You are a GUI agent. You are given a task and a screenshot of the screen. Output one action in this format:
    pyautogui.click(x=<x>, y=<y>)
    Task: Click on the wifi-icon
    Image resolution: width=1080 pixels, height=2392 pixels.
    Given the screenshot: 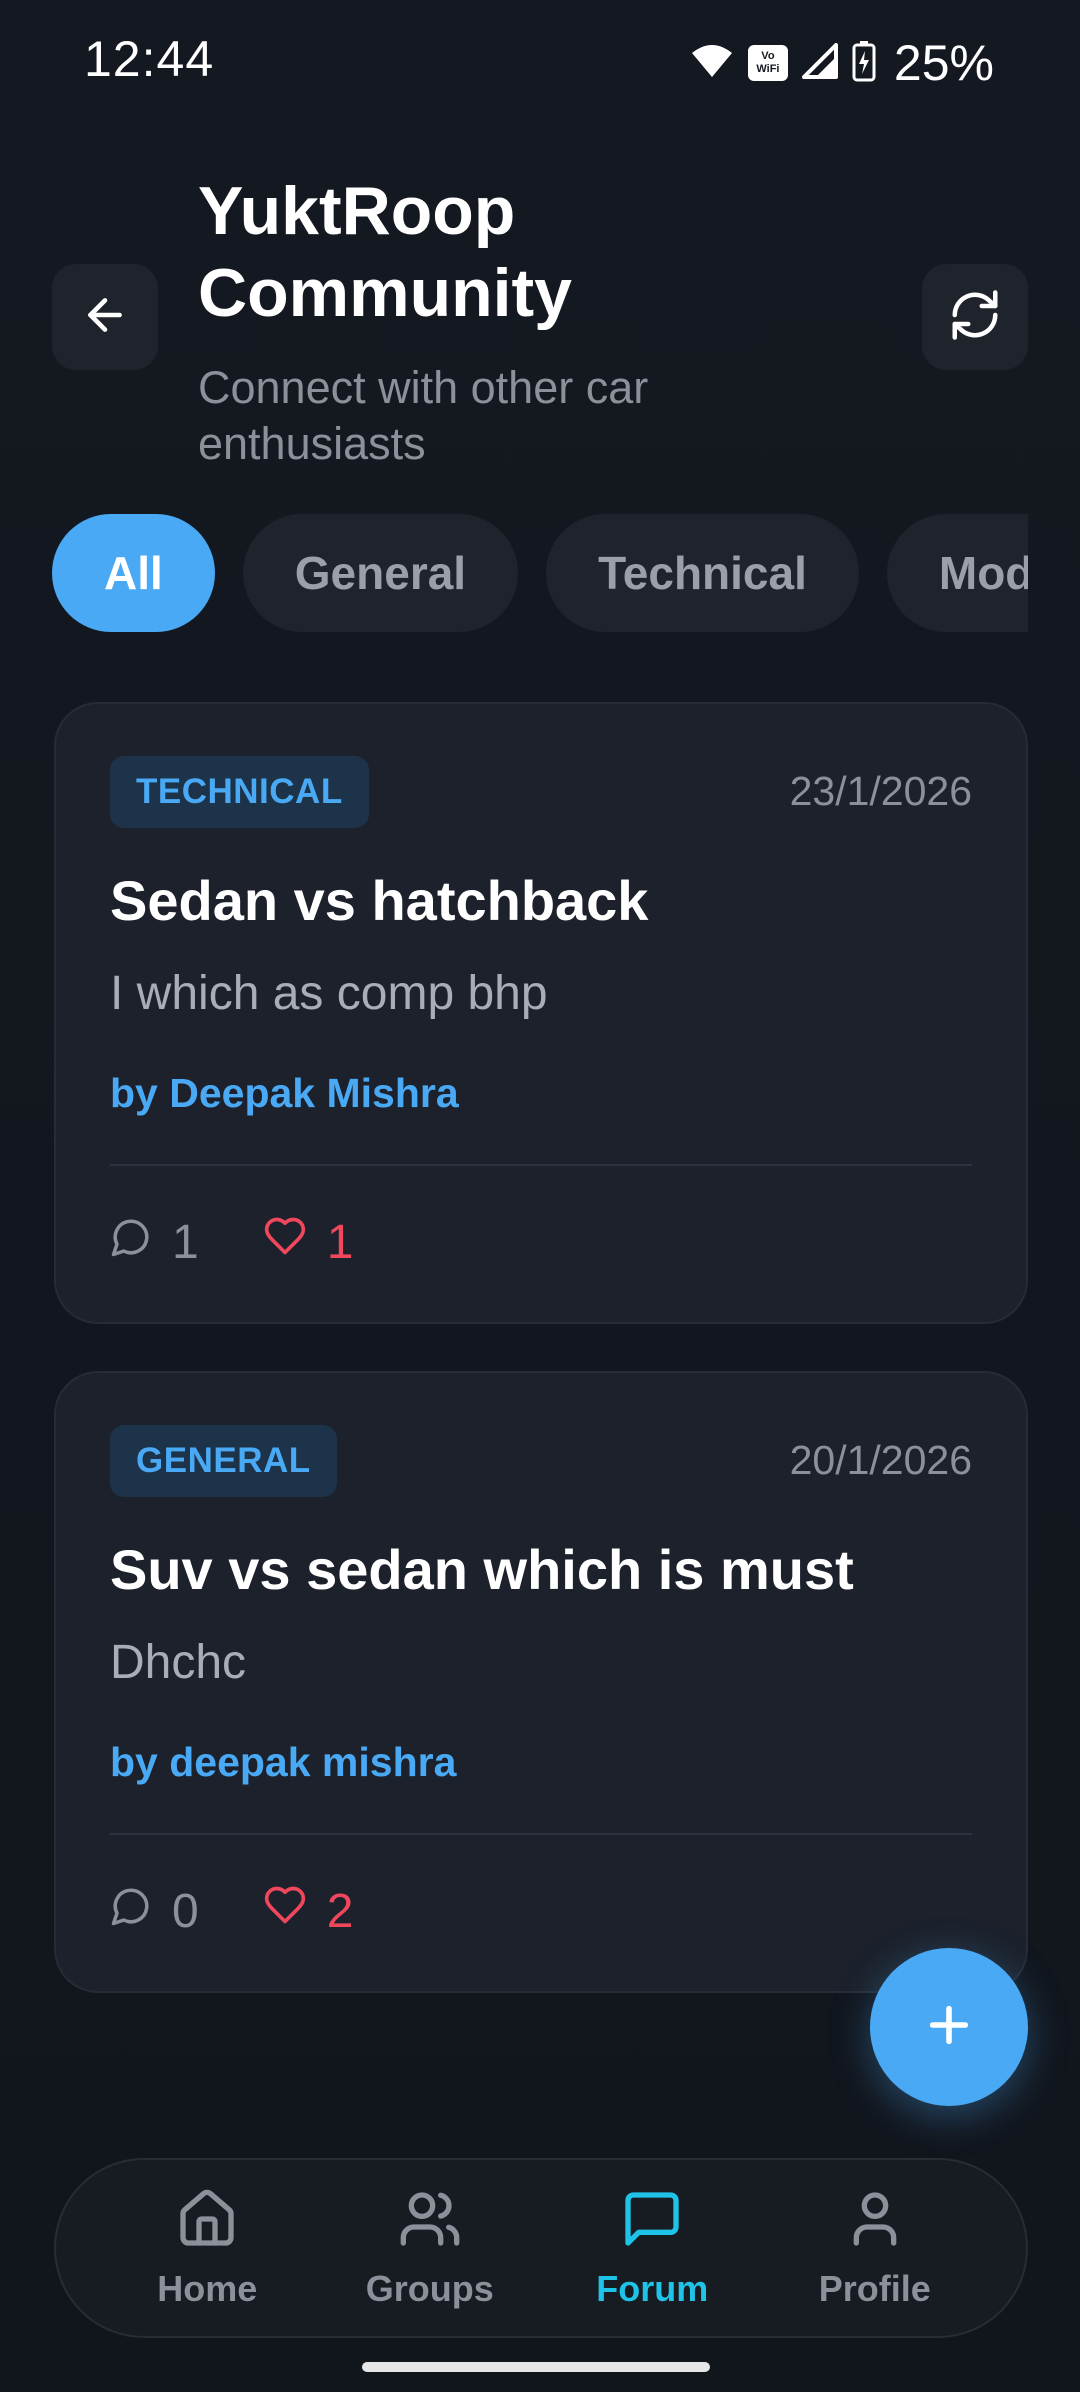 What is the action you would take?
    pyautogui.click(x=712, y=63)
    